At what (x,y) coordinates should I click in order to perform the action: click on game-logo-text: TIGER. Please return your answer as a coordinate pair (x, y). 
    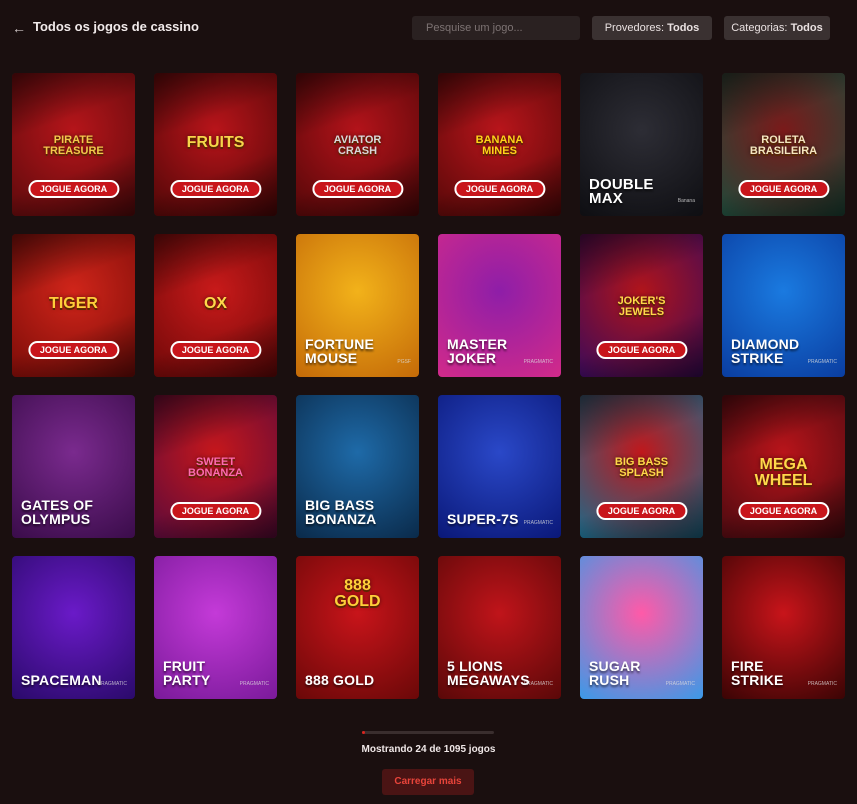
    Looking at the image, I should click on (73, 303).